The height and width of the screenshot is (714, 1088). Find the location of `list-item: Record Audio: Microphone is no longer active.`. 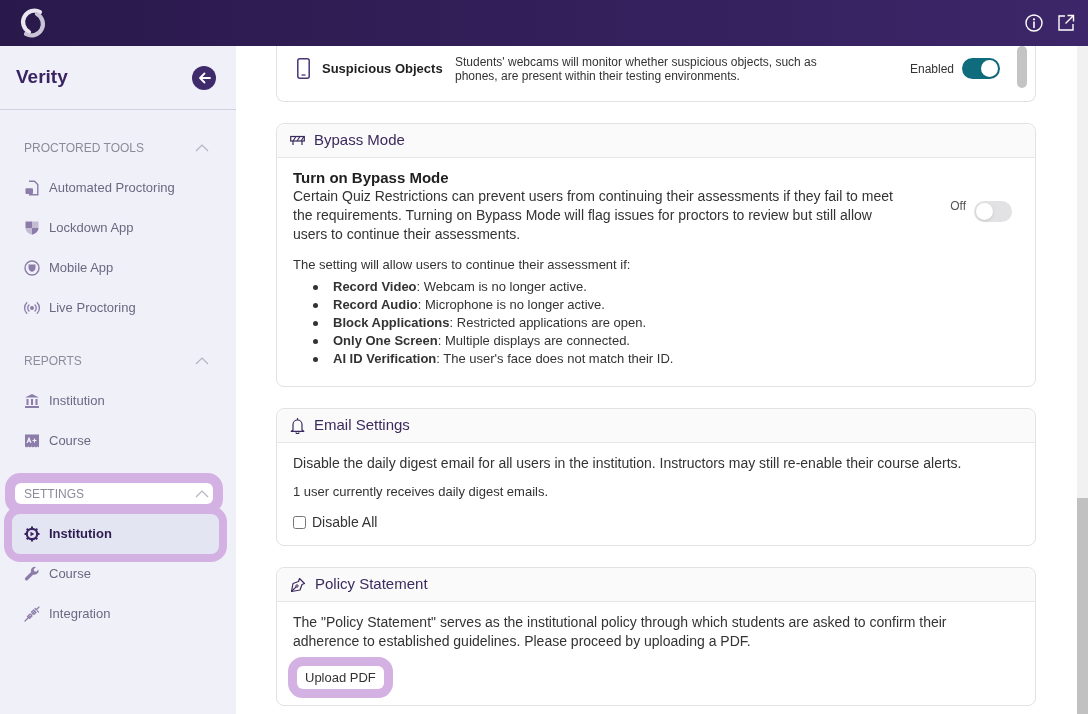

list-item: Record Audio: Microphone is no longer active. is located at coordinates (469, 305).